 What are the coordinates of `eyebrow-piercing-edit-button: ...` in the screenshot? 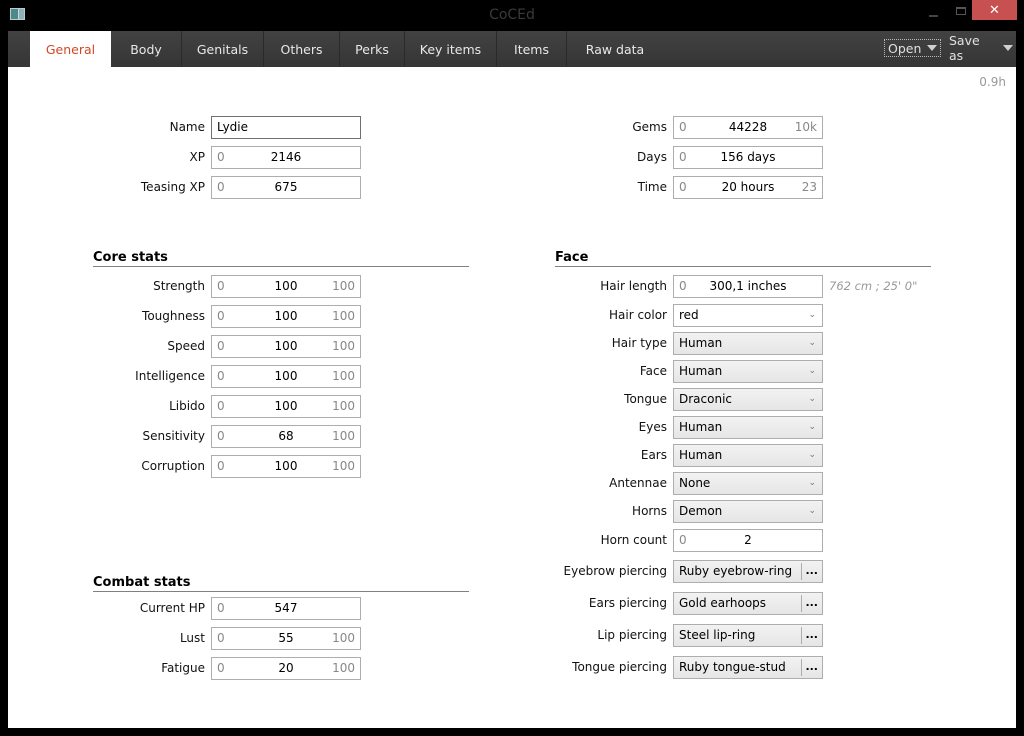 It's located at (811, 570).